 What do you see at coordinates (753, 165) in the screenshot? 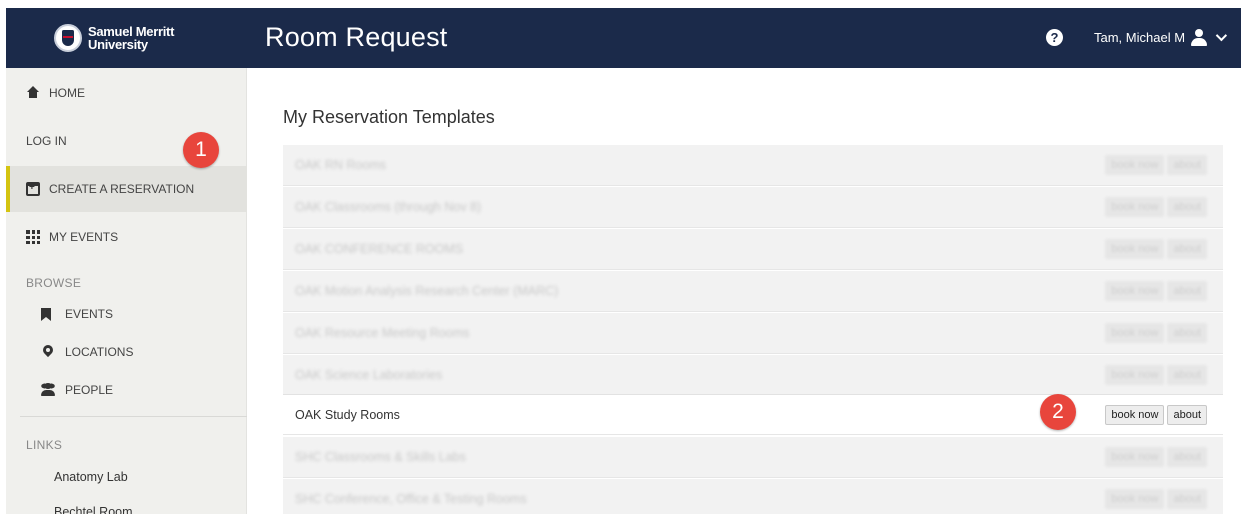
I see `template-row: OAK RN Rooms book now about` at bounding box center [753, 165].